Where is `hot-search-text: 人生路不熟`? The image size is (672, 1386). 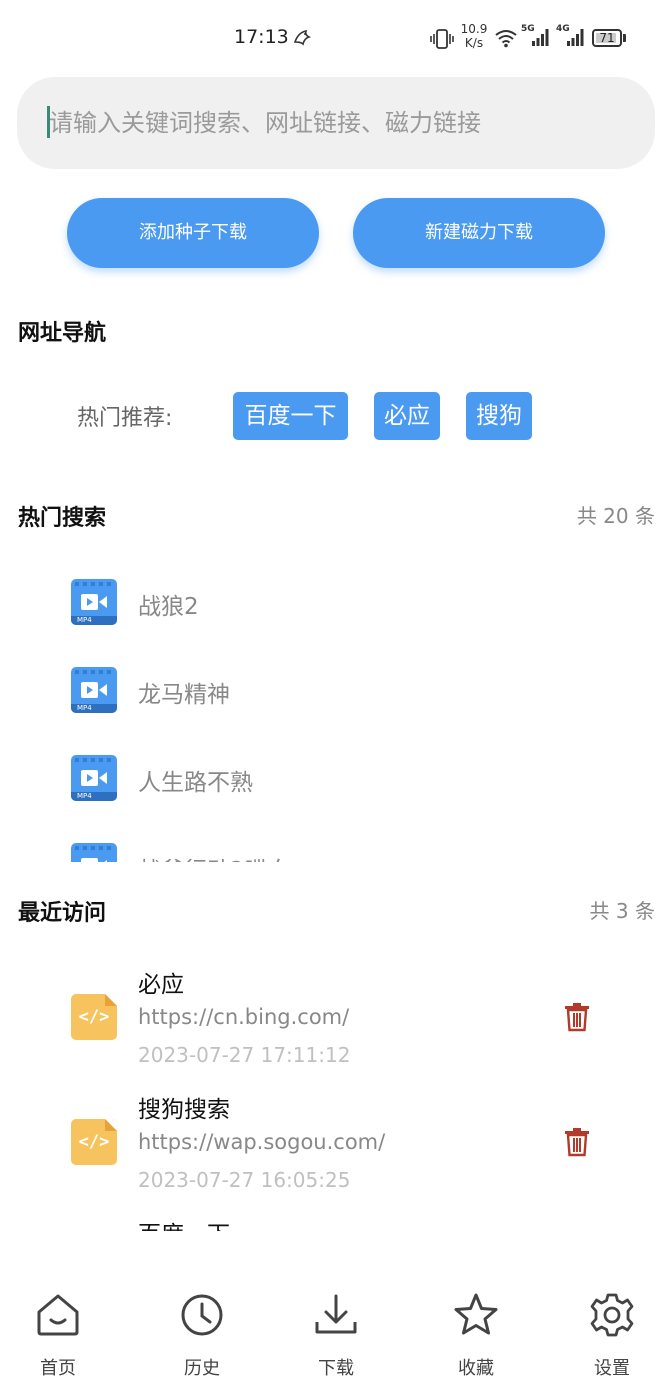 hot-search-text: 人生路不熟 is located at coordinates (195, 783).